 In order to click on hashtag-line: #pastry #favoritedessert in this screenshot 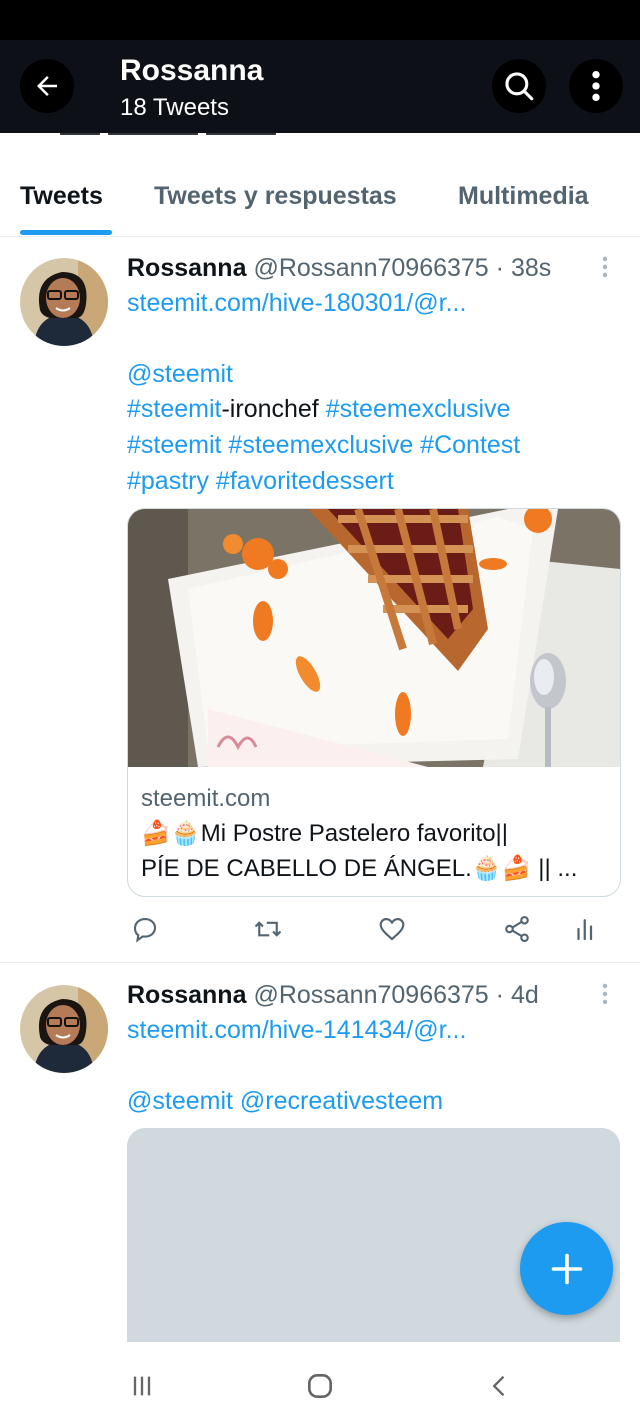, I will do `click(260, 481)`.